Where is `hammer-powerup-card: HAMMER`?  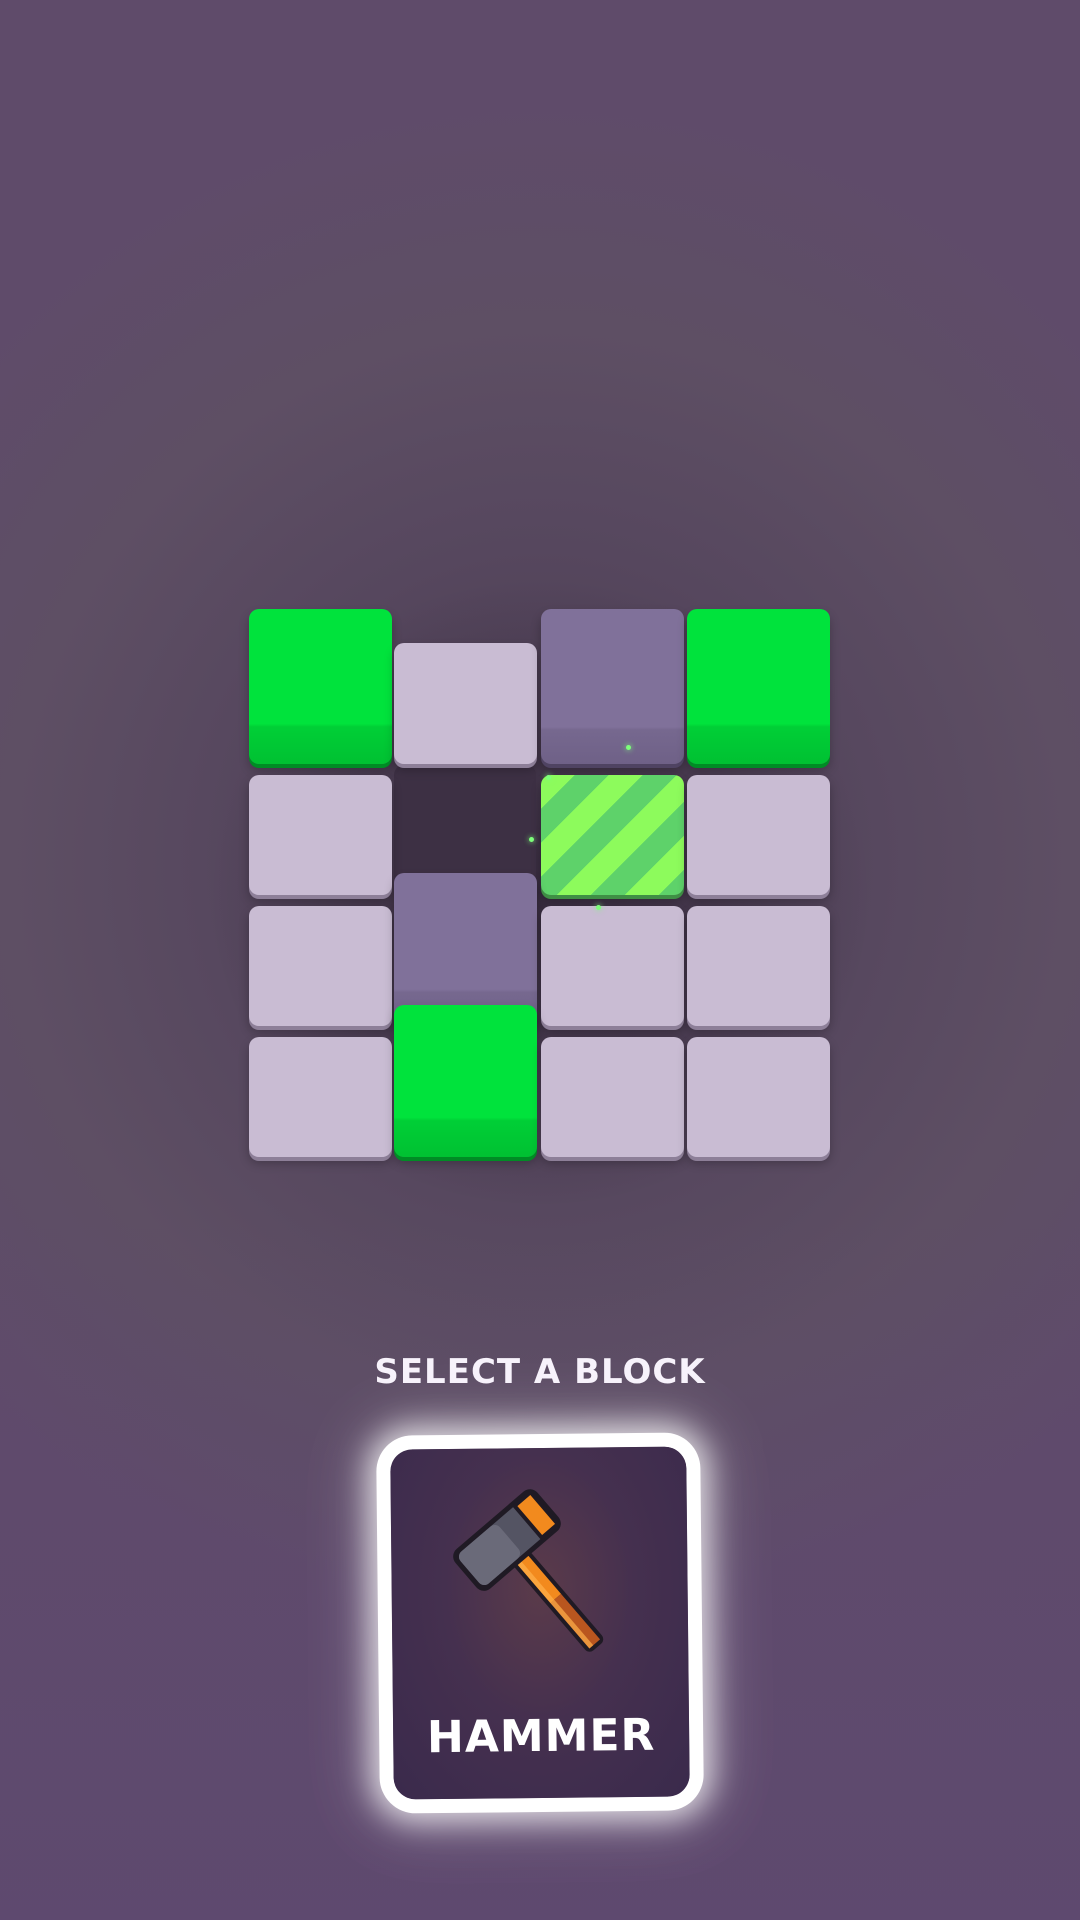
hammer-powerup-card: HAMMER is located at coordinates (540, 1623).